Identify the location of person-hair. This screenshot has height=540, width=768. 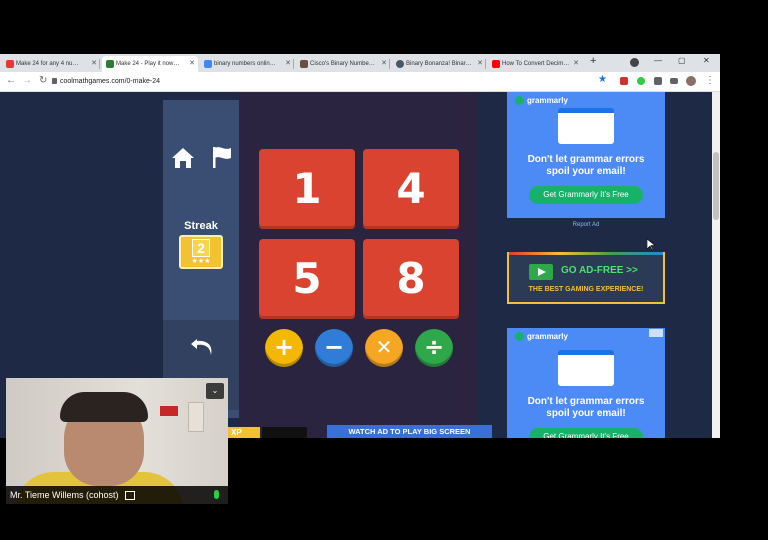
(104, 407).